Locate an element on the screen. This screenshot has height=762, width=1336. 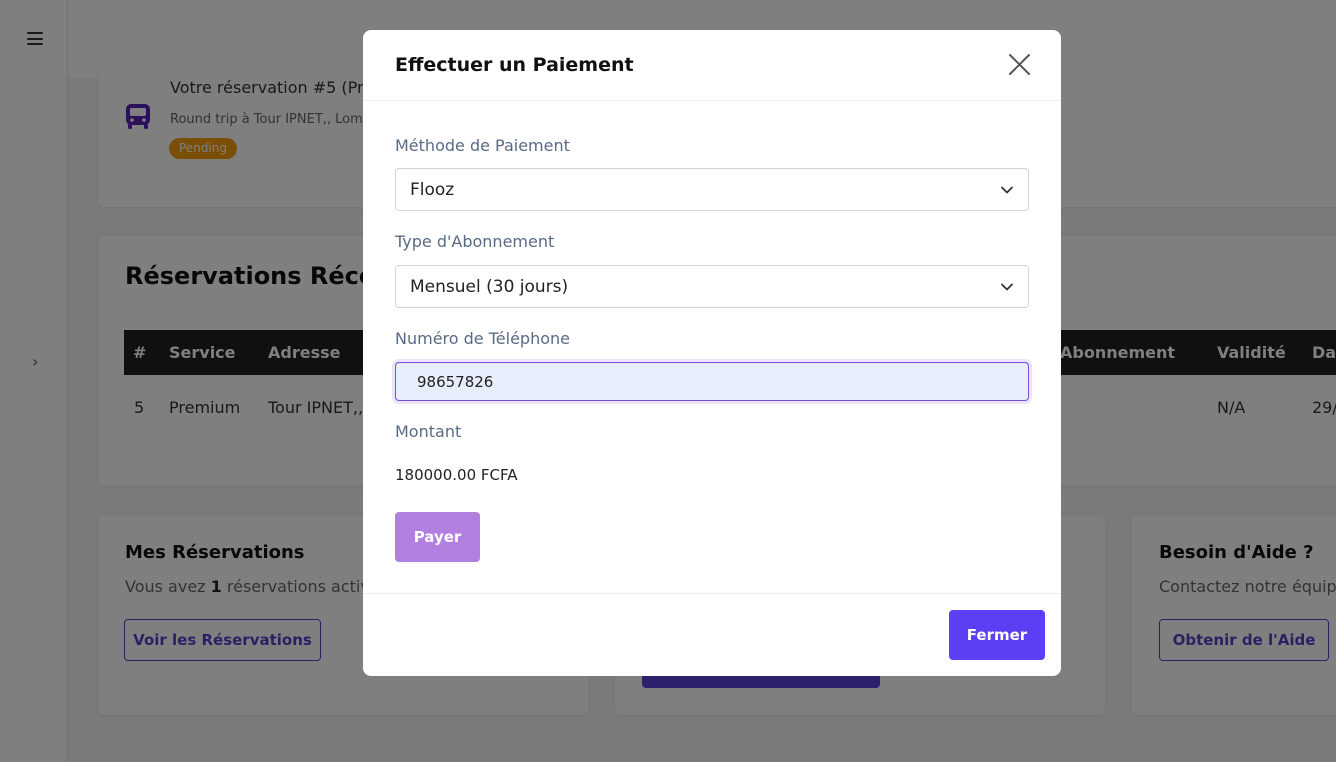
close-button: Fermer is located at coordinates (997, 635).